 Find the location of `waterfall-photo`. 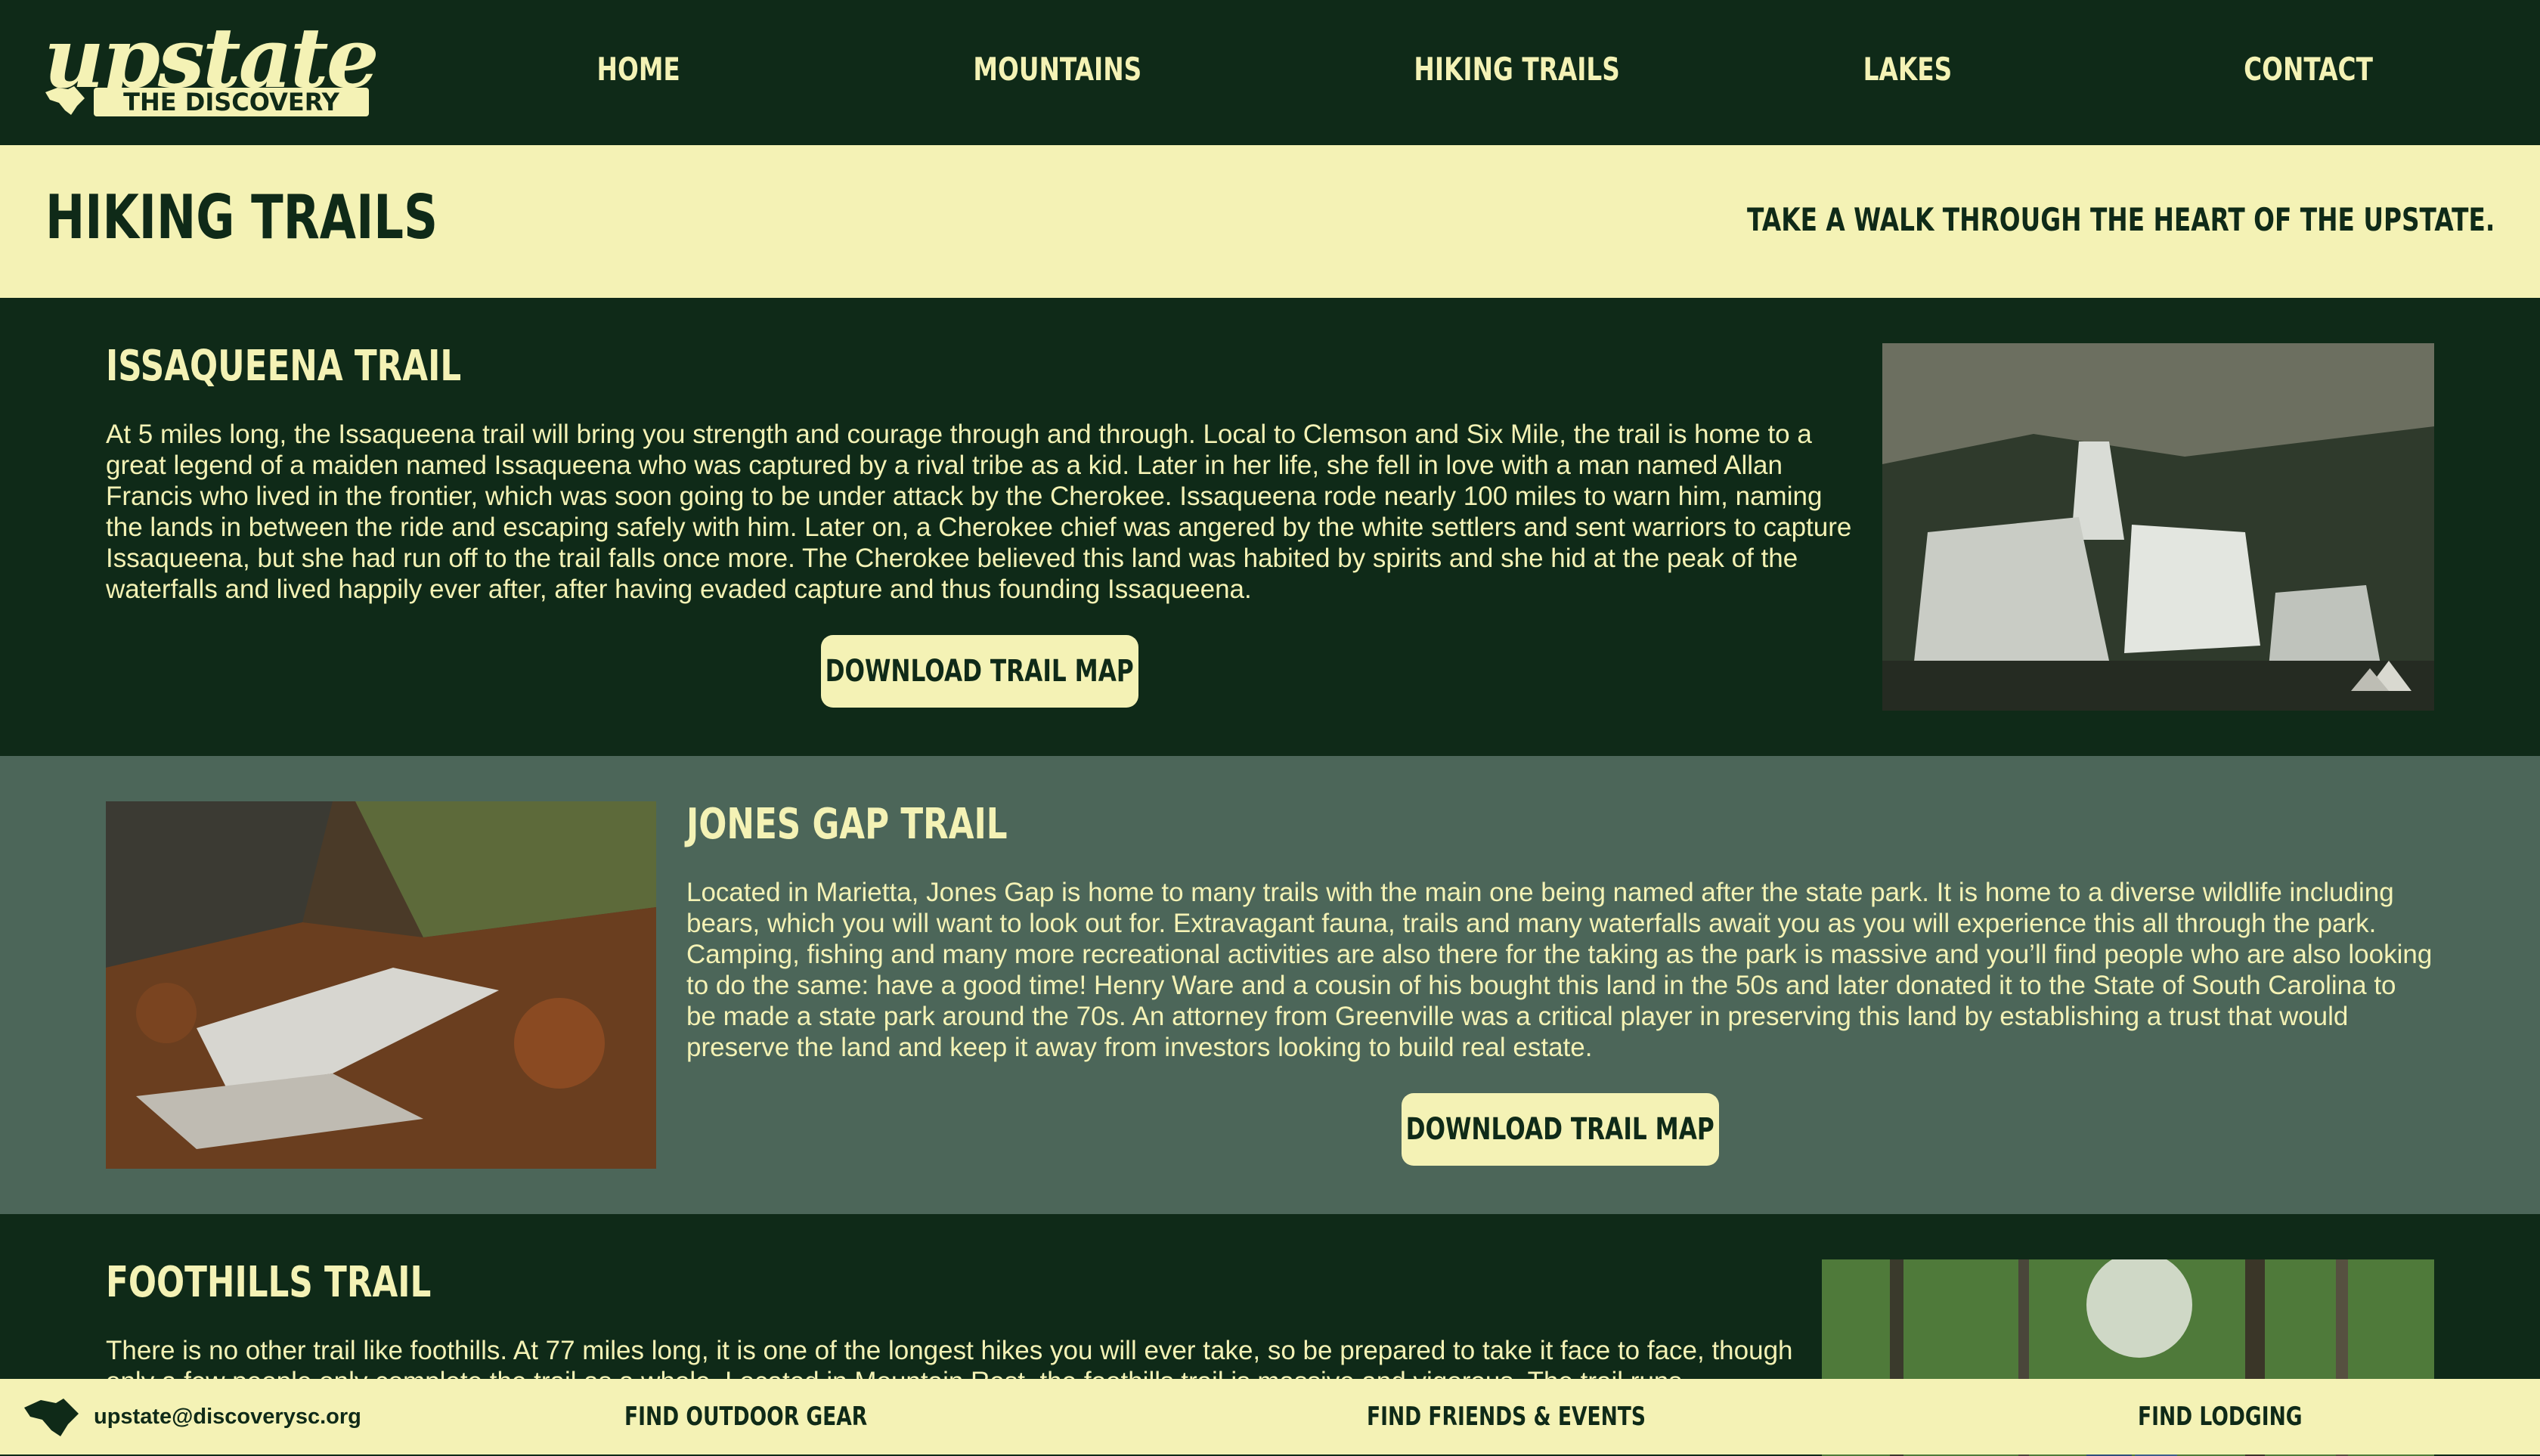

waterfall-photo is located at coordinates (2158, 527).